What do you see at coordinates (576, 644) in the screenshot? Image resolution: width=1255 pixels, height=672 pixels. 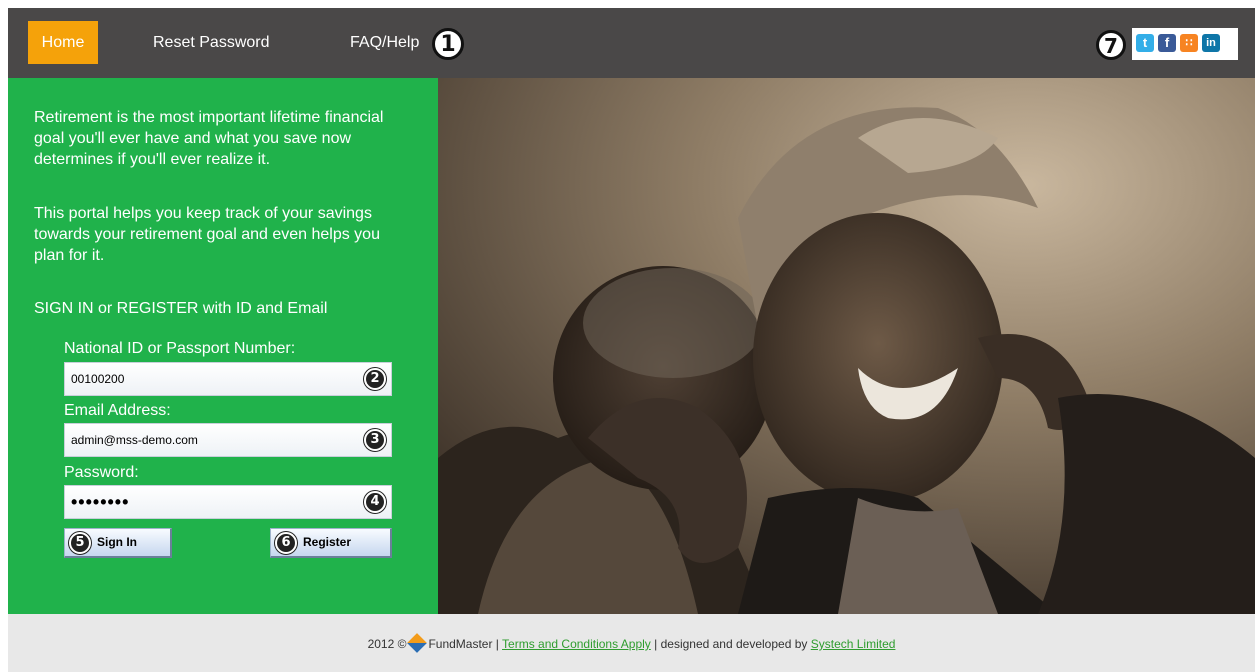 I see `terms-link: Terms and Conditions Apply` at bounding box center [576, 644].